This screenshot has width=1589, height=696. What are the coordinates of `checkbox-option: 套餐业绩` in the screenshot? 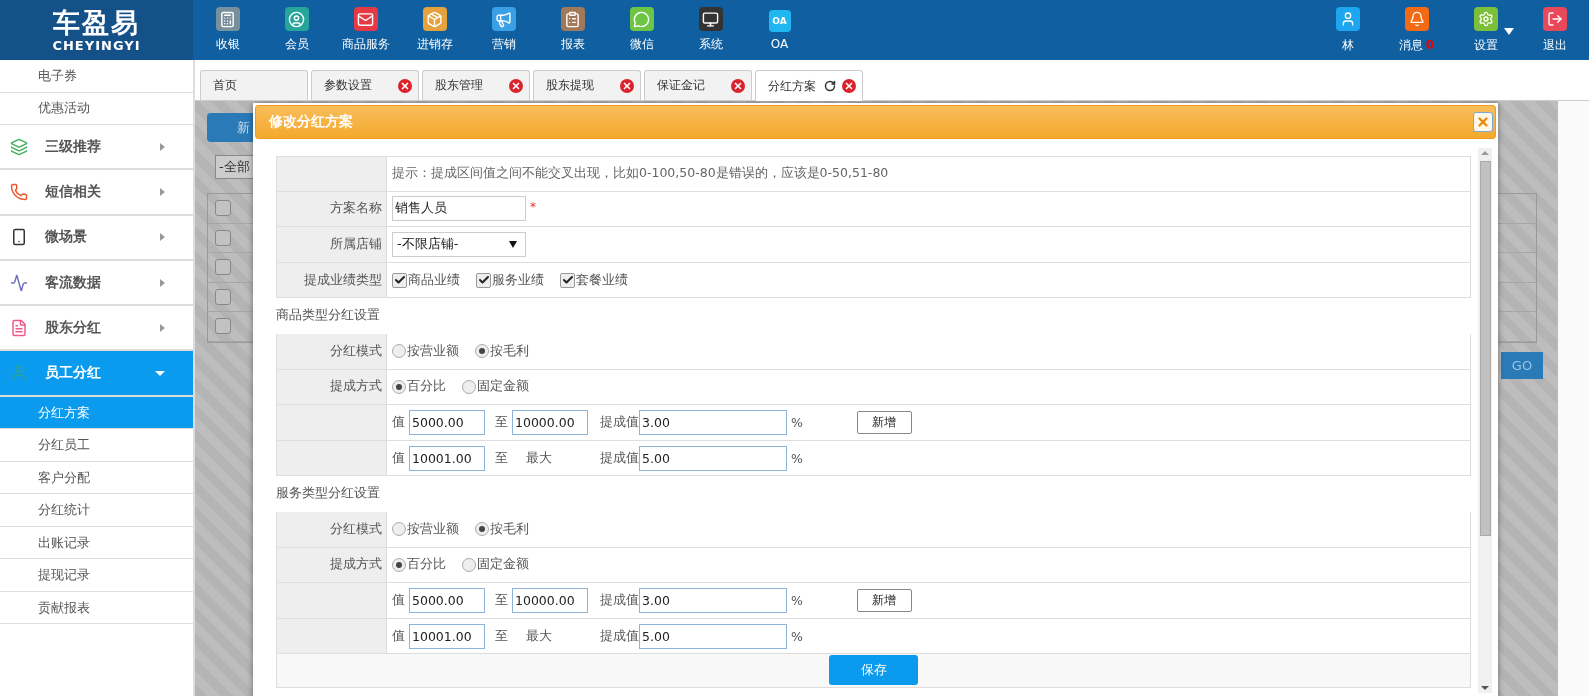 It's located at (594, 280).